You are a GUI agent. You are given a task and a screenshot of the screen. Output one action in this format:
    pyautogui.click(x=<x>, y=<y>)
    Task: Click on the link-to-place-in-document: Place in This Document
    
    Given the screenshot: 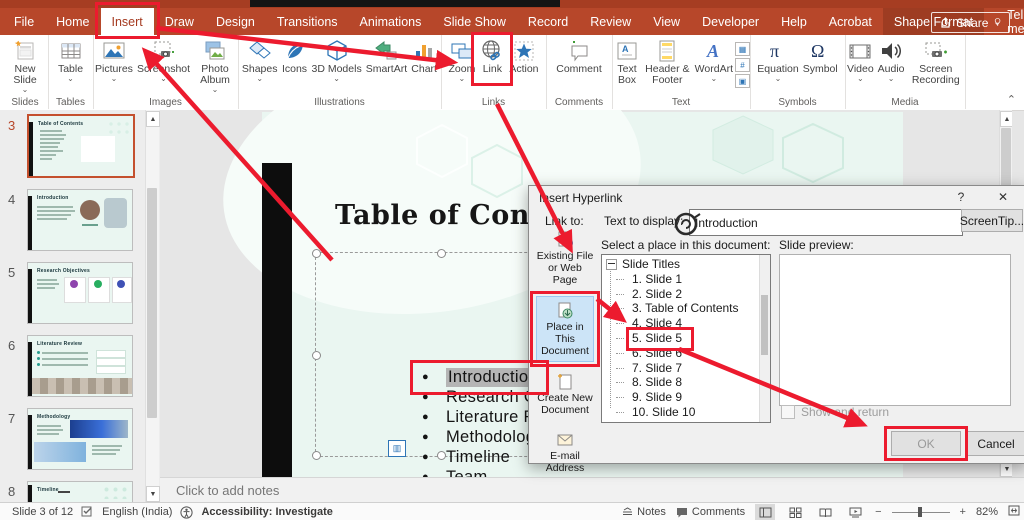 What is the action you would take?
    pyautogui.click(x=565, y=329)
    